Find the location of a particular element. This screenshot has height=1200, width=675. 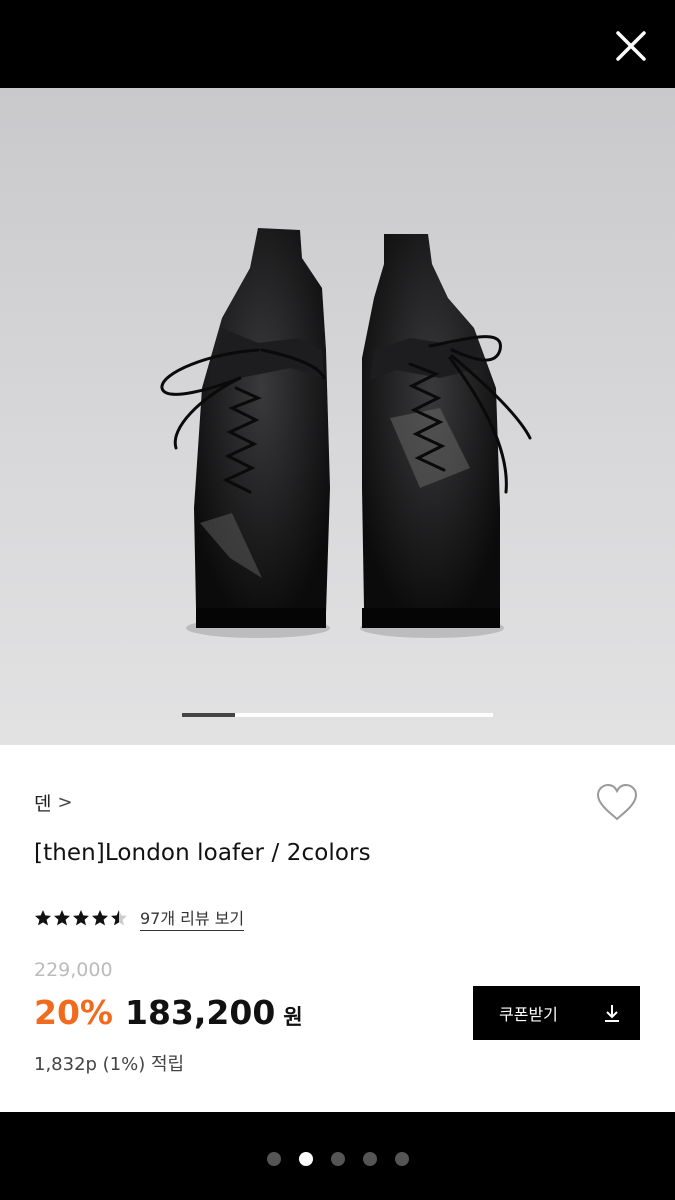

close-button is located at coordinates (631, 46).